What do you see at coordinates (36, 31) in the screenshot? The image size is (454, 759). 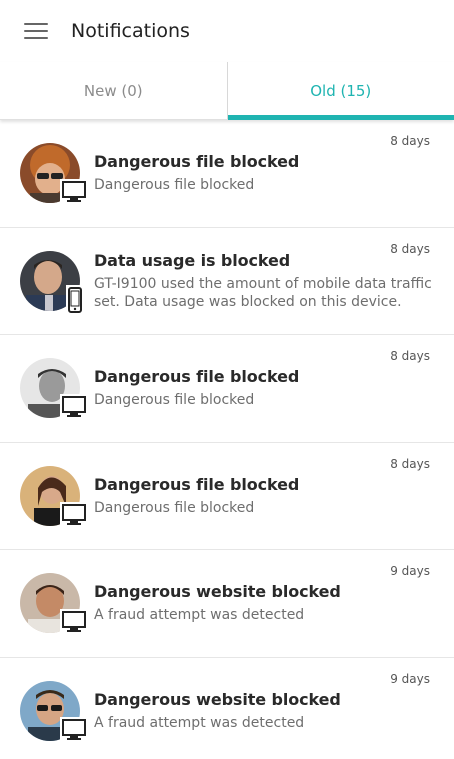 I see `hamburger-menu-icon` at bounding box center [36, 31].